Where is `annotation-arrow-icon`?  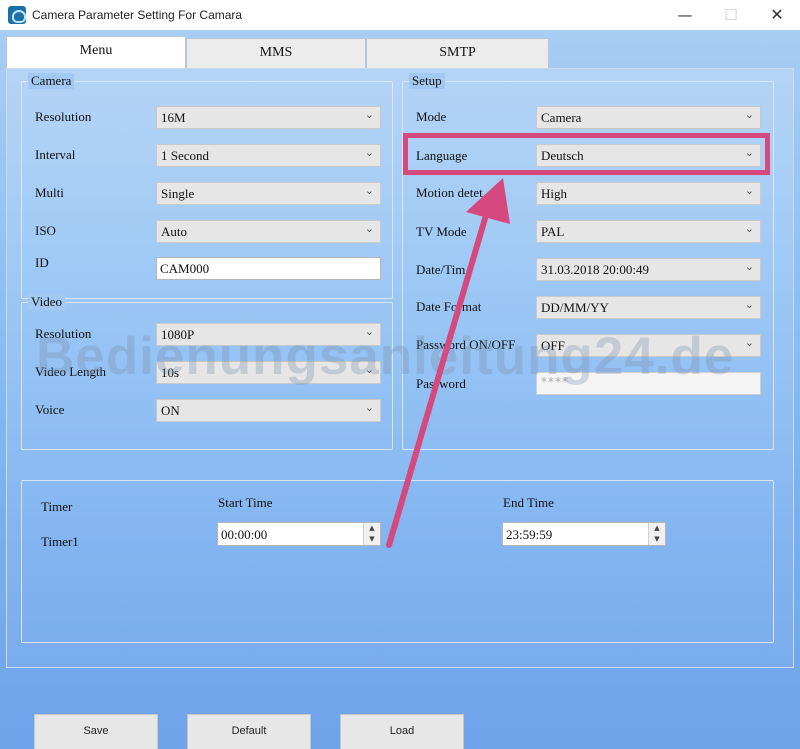
annotation-arrow-icon is located at coordinates (448, 363).